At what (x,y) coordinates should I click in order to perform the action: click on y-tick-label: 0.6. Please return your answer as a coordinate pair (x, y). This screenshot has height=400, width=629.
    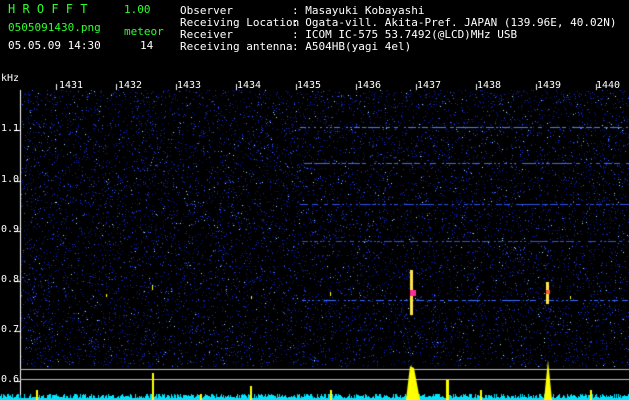
    Looking at the image, I should click on (10, 379).